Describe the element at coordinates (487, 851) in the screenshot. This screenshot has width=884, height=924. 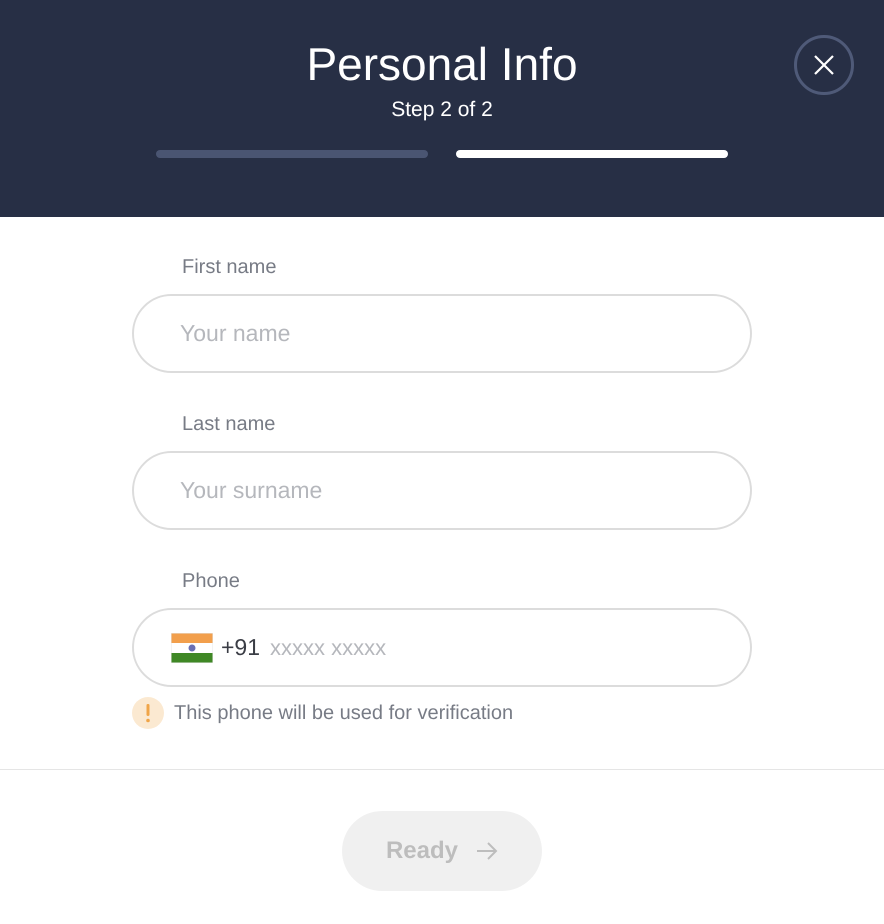
I see `arrow-icon` at that location.